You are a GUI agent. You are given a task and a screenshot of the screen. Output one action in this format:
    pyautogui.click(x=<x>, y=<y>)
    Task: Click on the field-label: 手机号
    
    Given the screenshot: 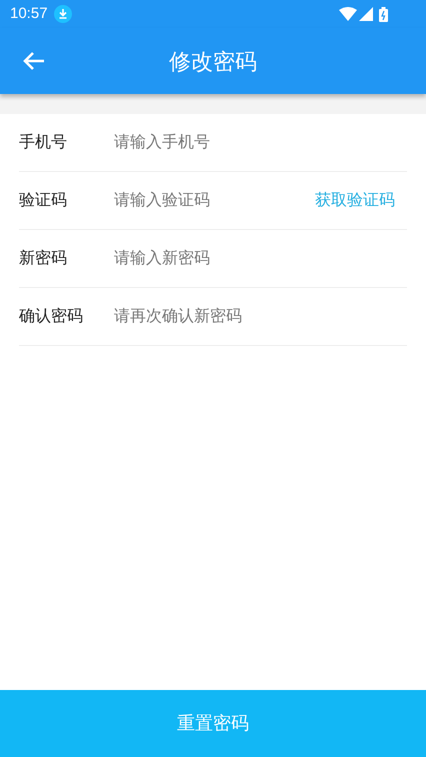 What is the action you would take?
    pyautogui.click(x=43, y=142)
    